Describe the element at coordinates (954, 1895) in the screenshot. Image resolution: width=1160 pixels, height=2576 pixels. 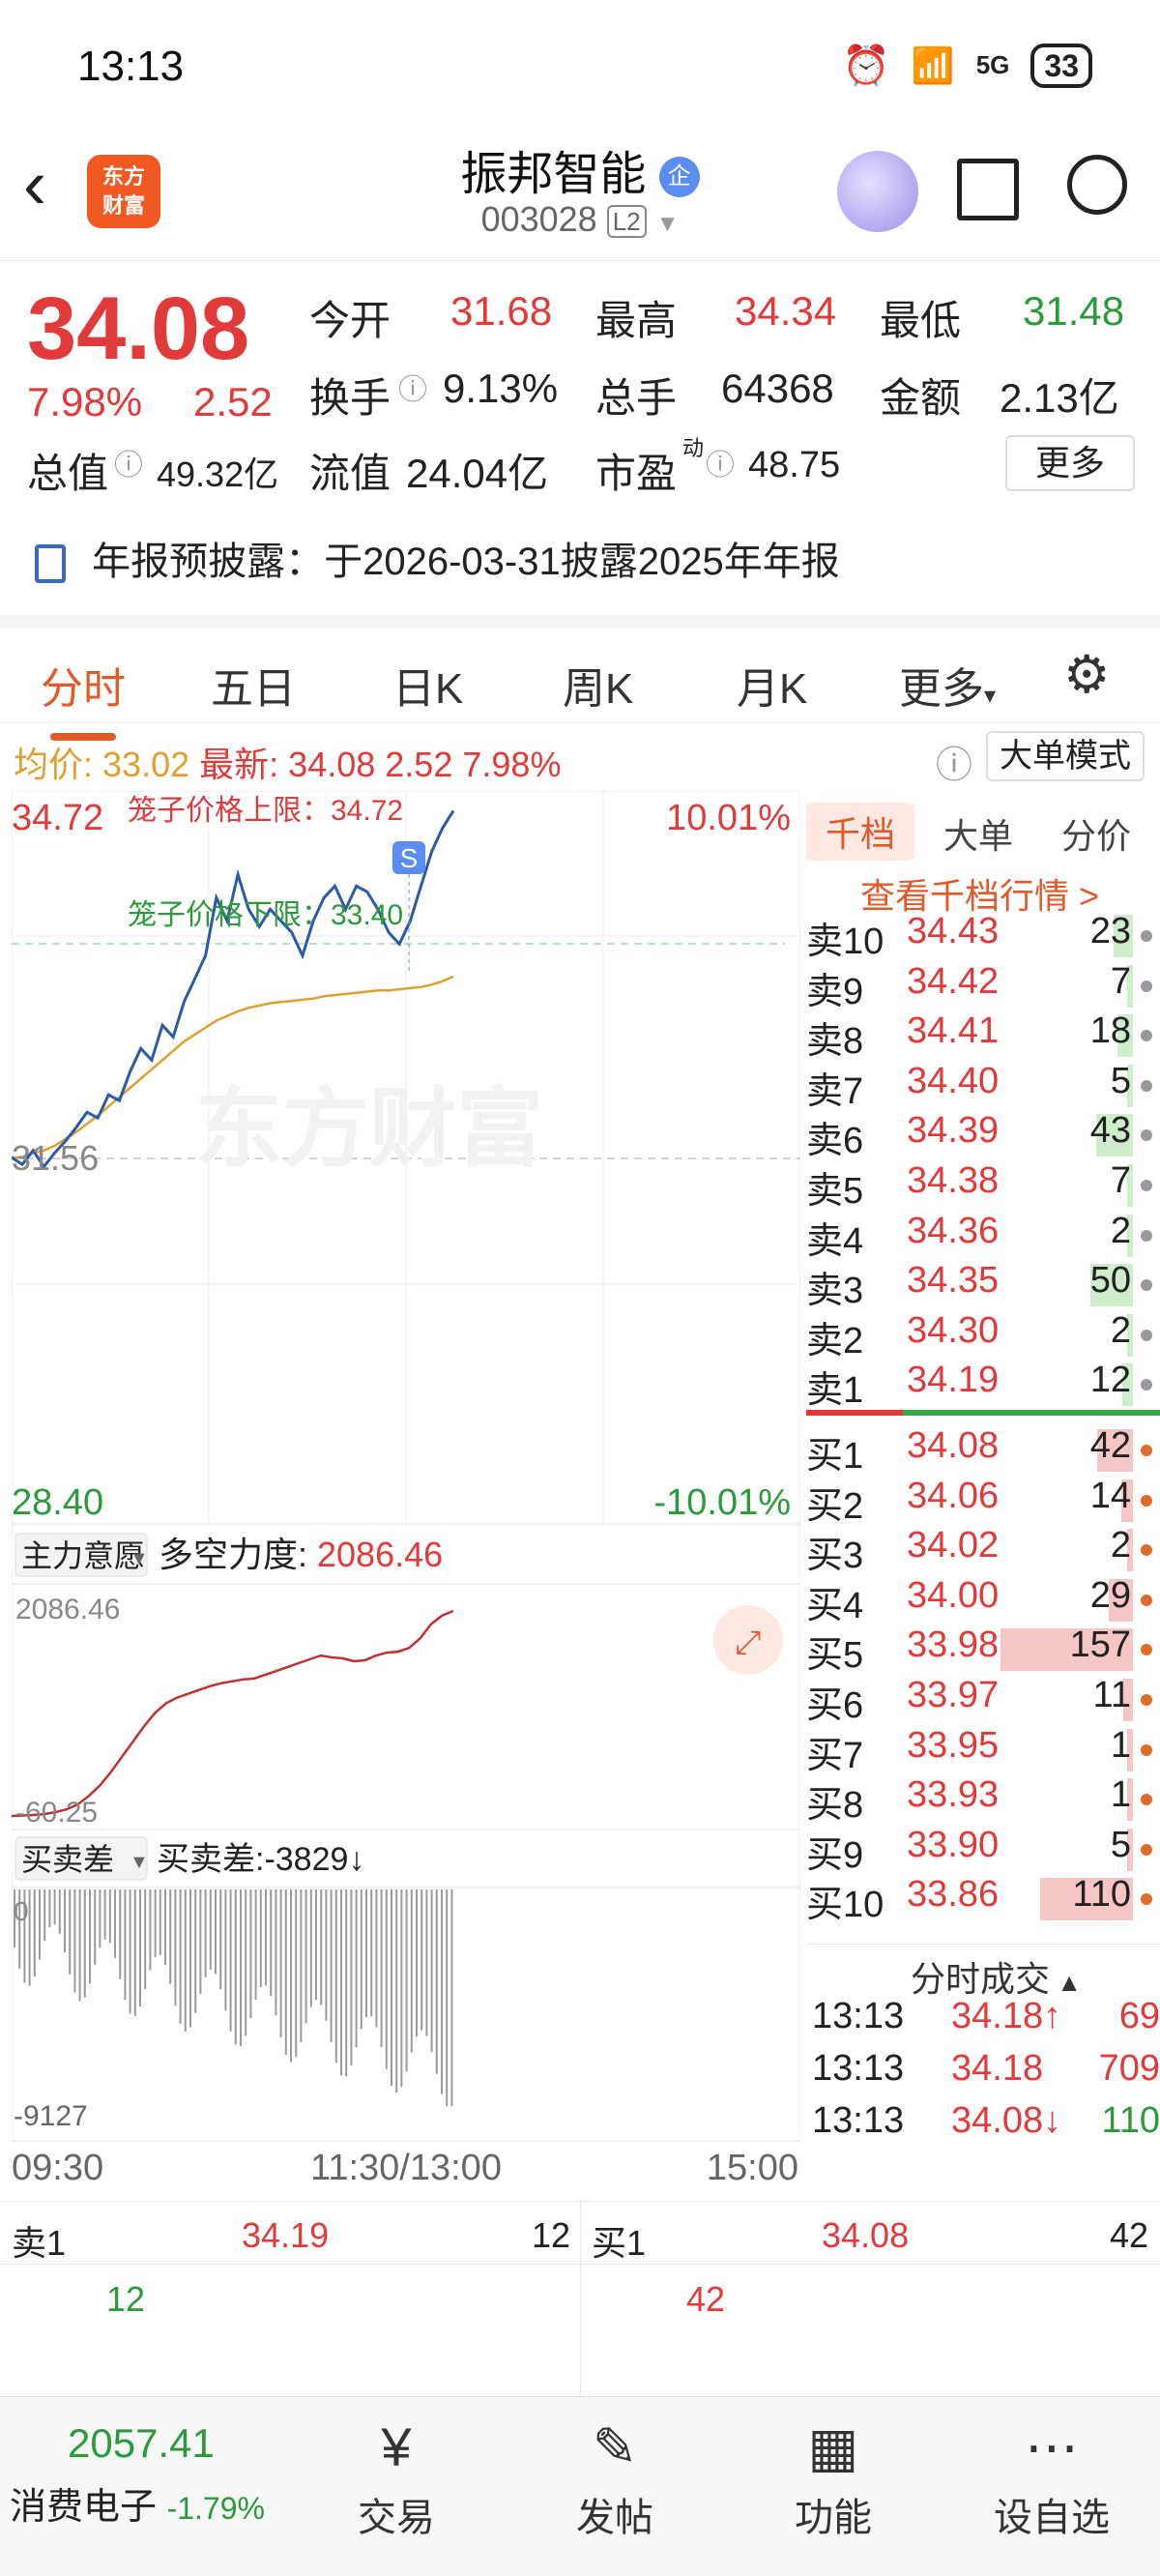
I see `row-price: 33.86` at that location.